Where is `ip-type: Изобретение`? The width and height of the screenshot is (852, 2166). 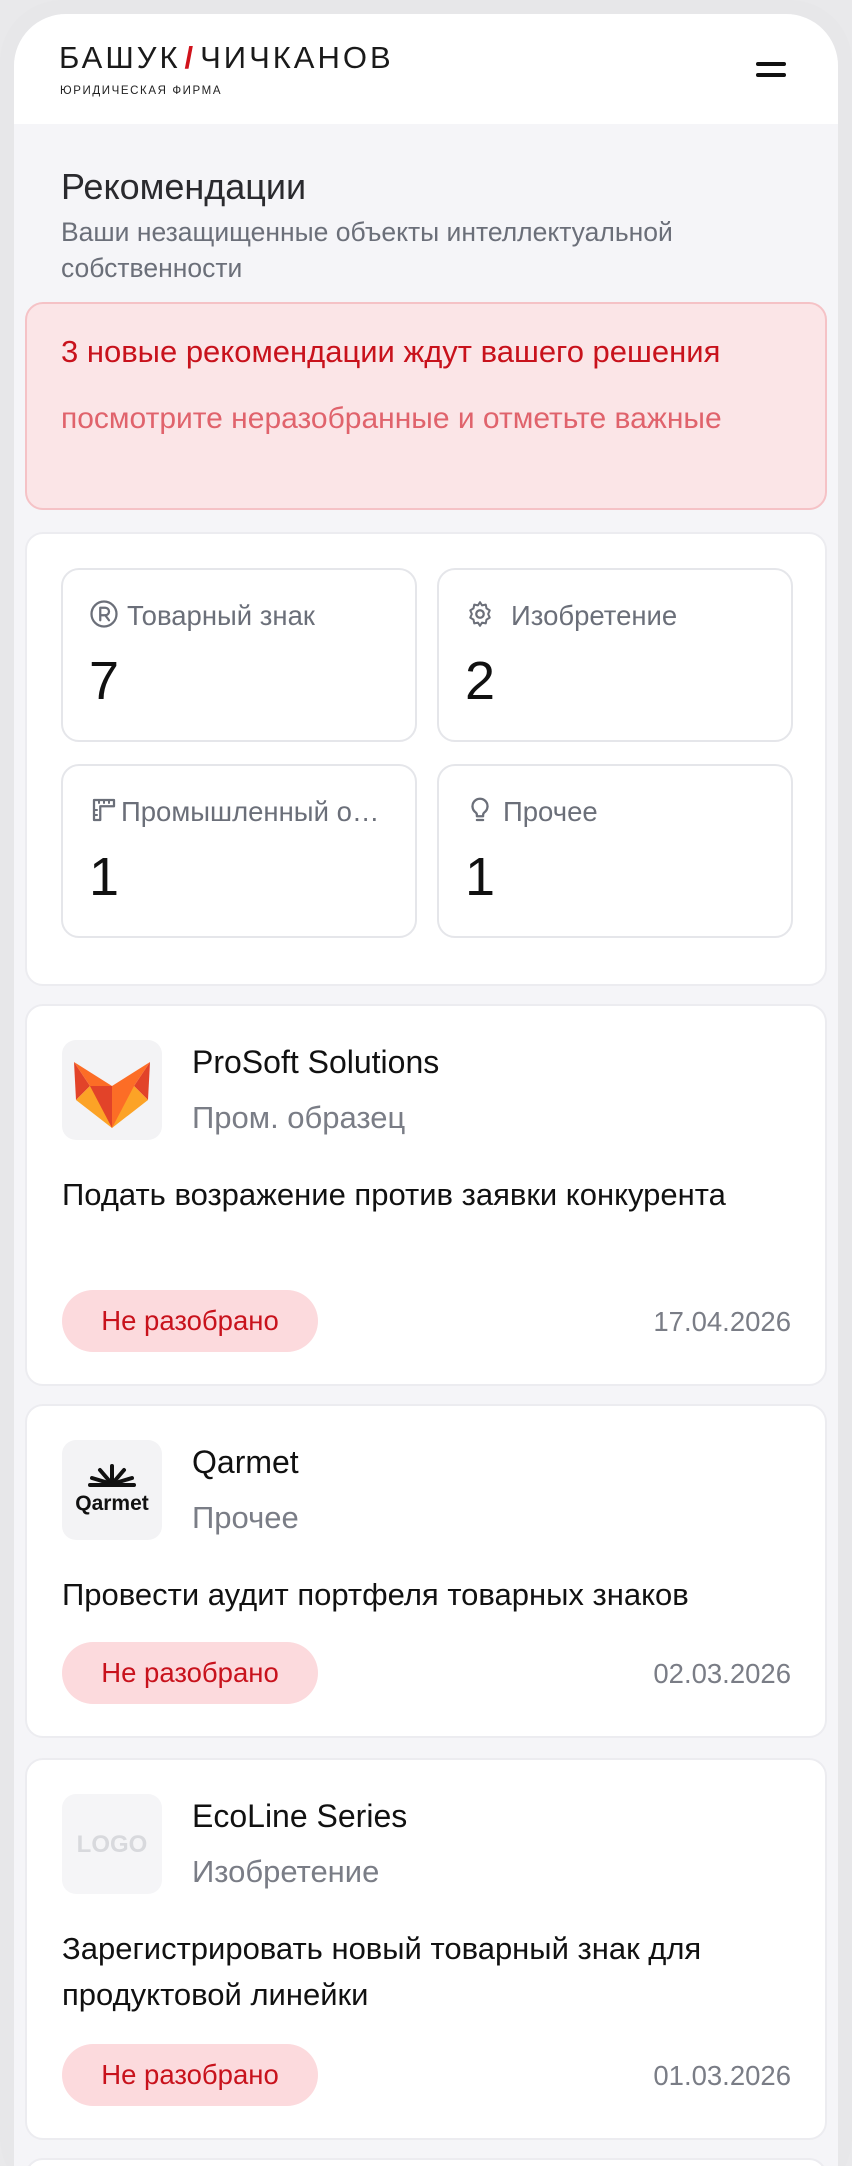
ip-type: Изобретение is located at coordinates (286, 1871).